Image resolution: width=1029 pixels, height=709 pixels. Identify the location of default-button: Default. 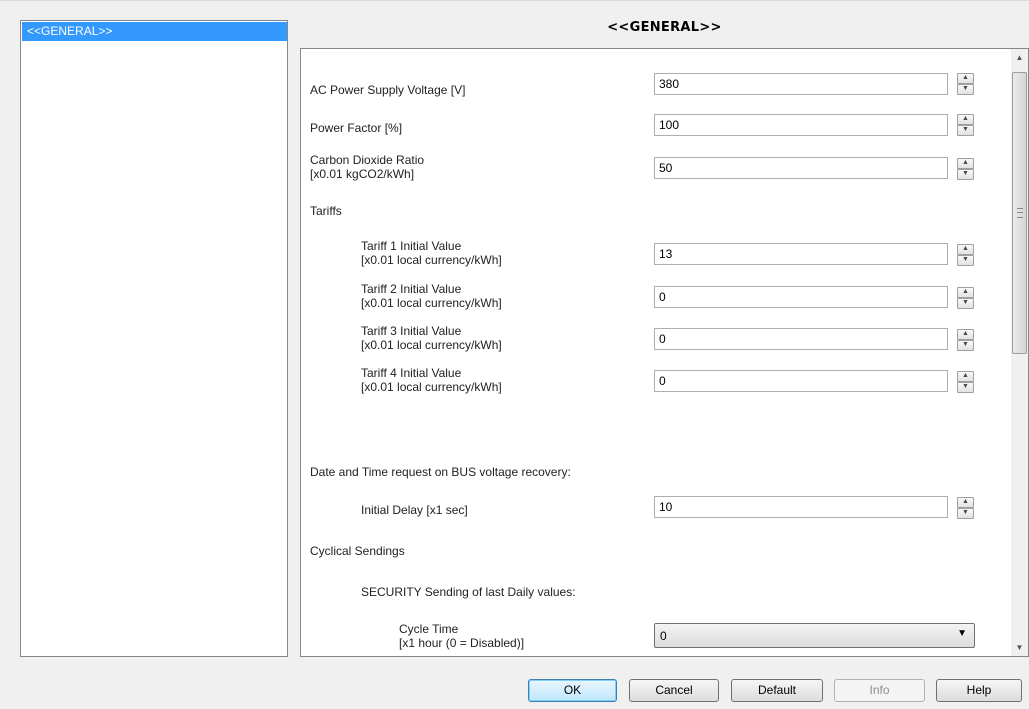
(777, 690).